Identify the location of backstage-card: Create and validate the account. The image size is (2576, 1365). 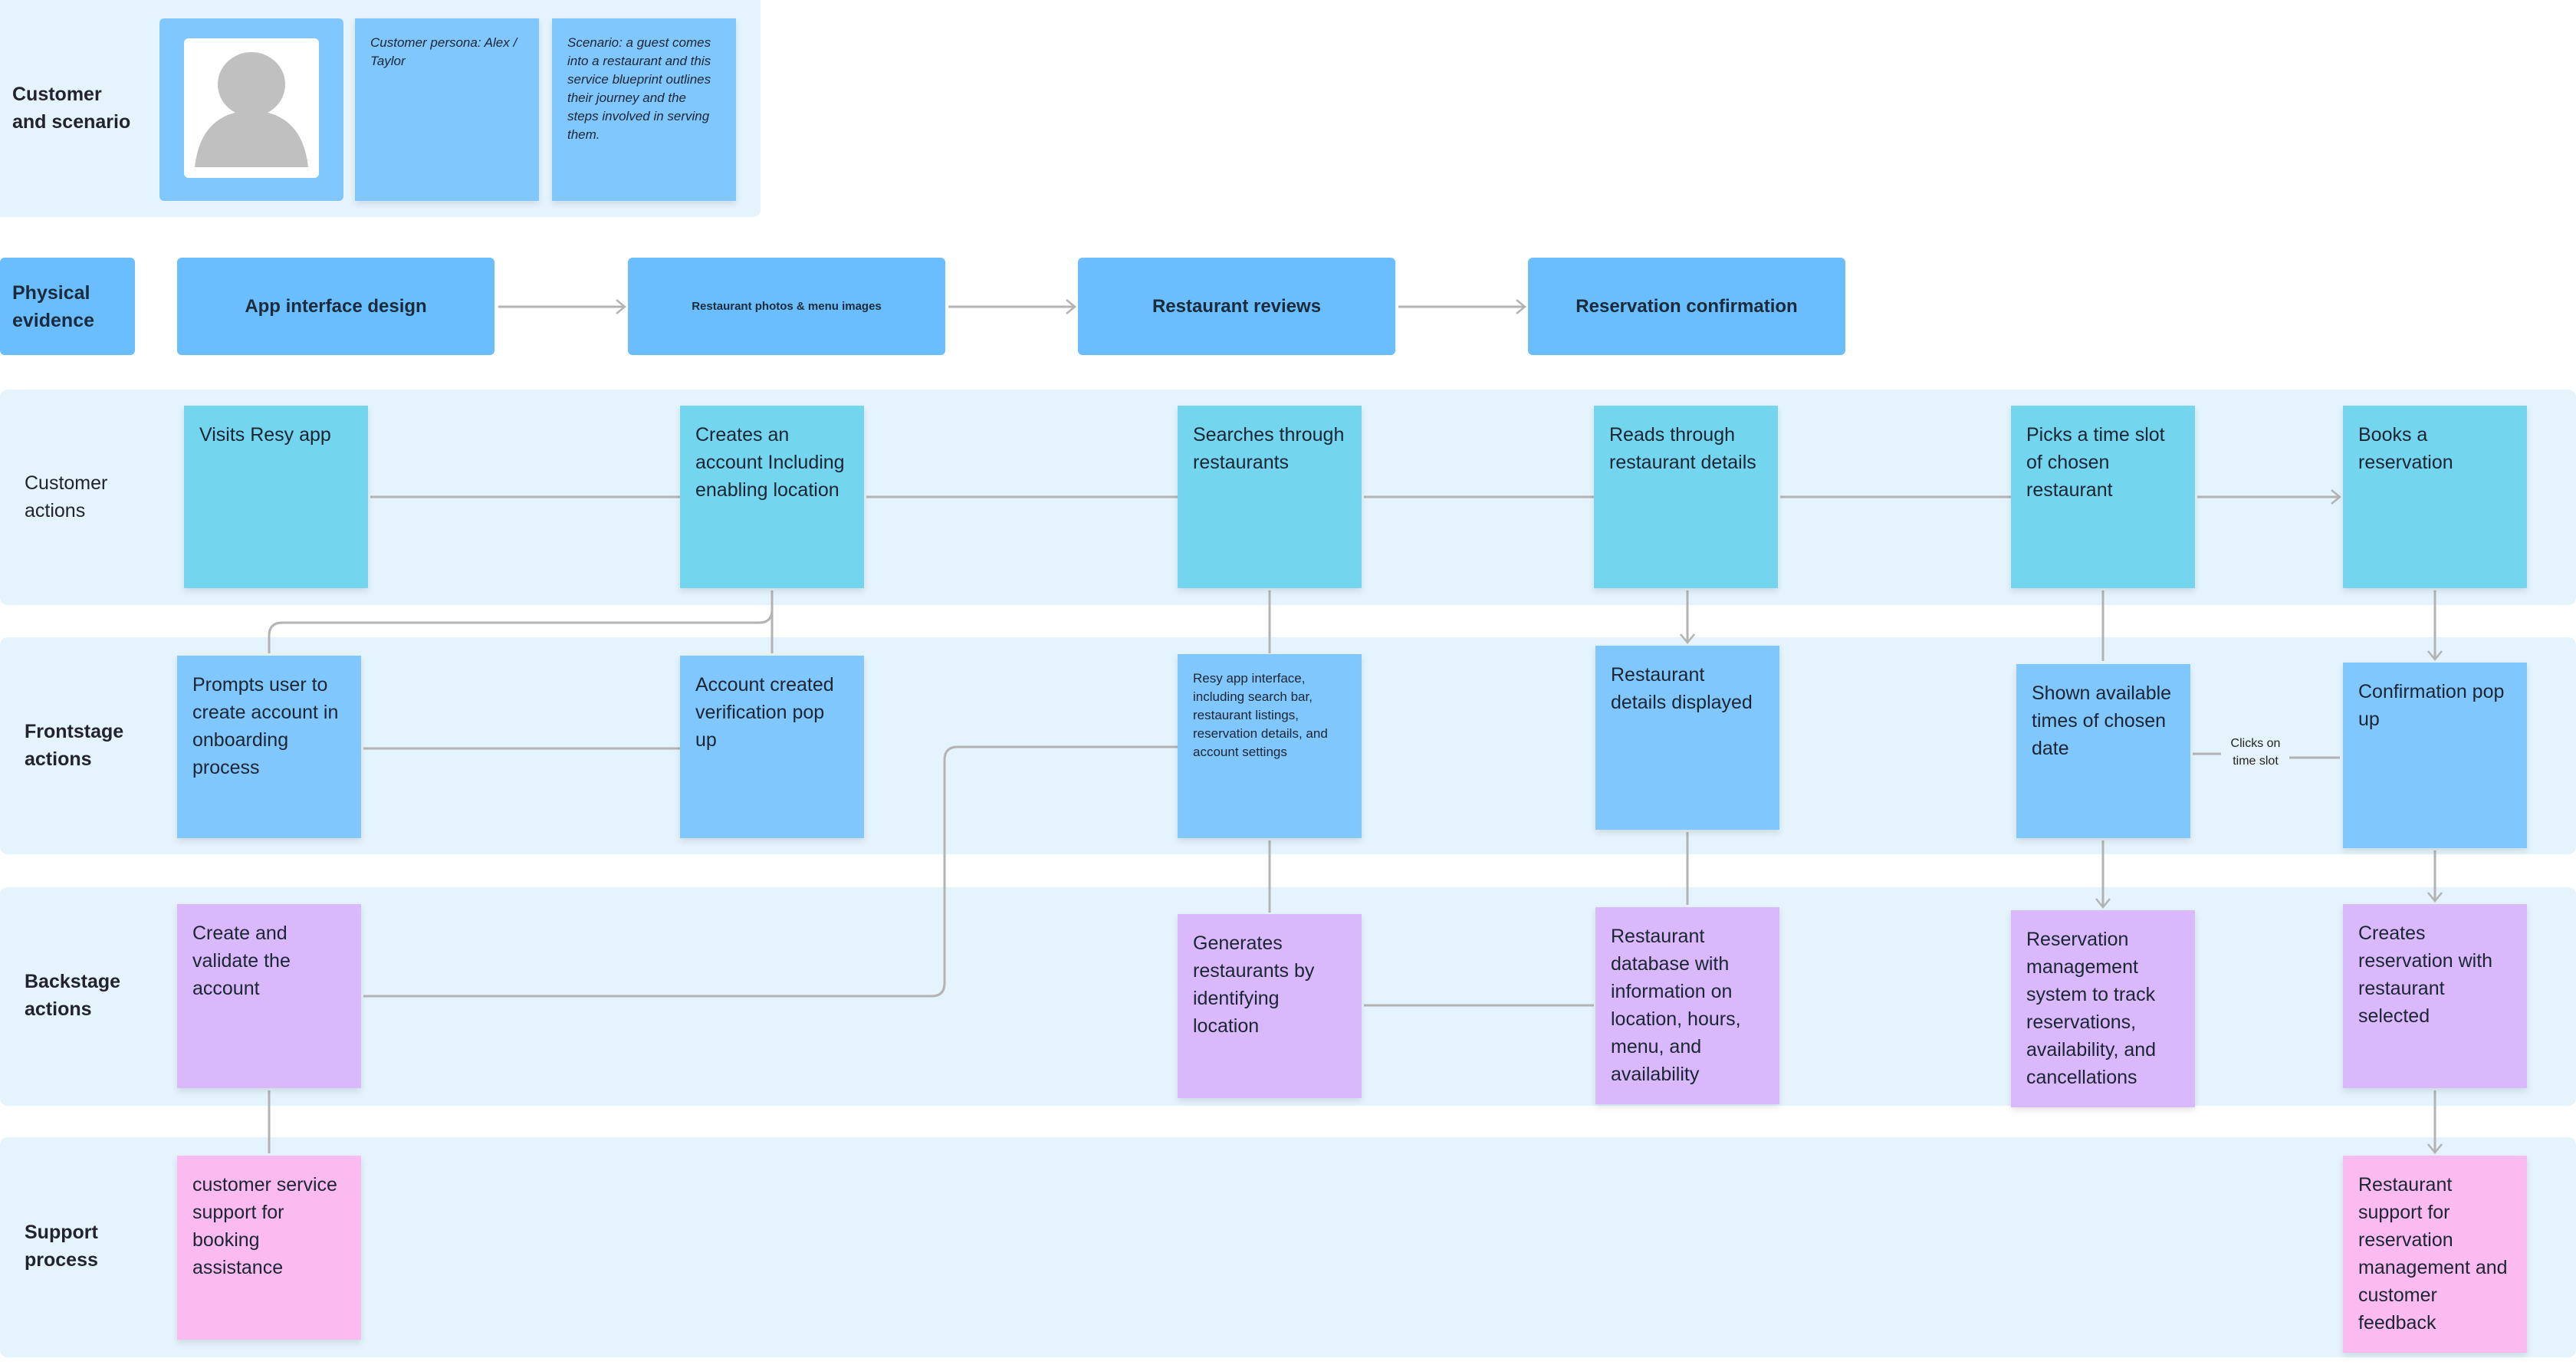
(269, 996).